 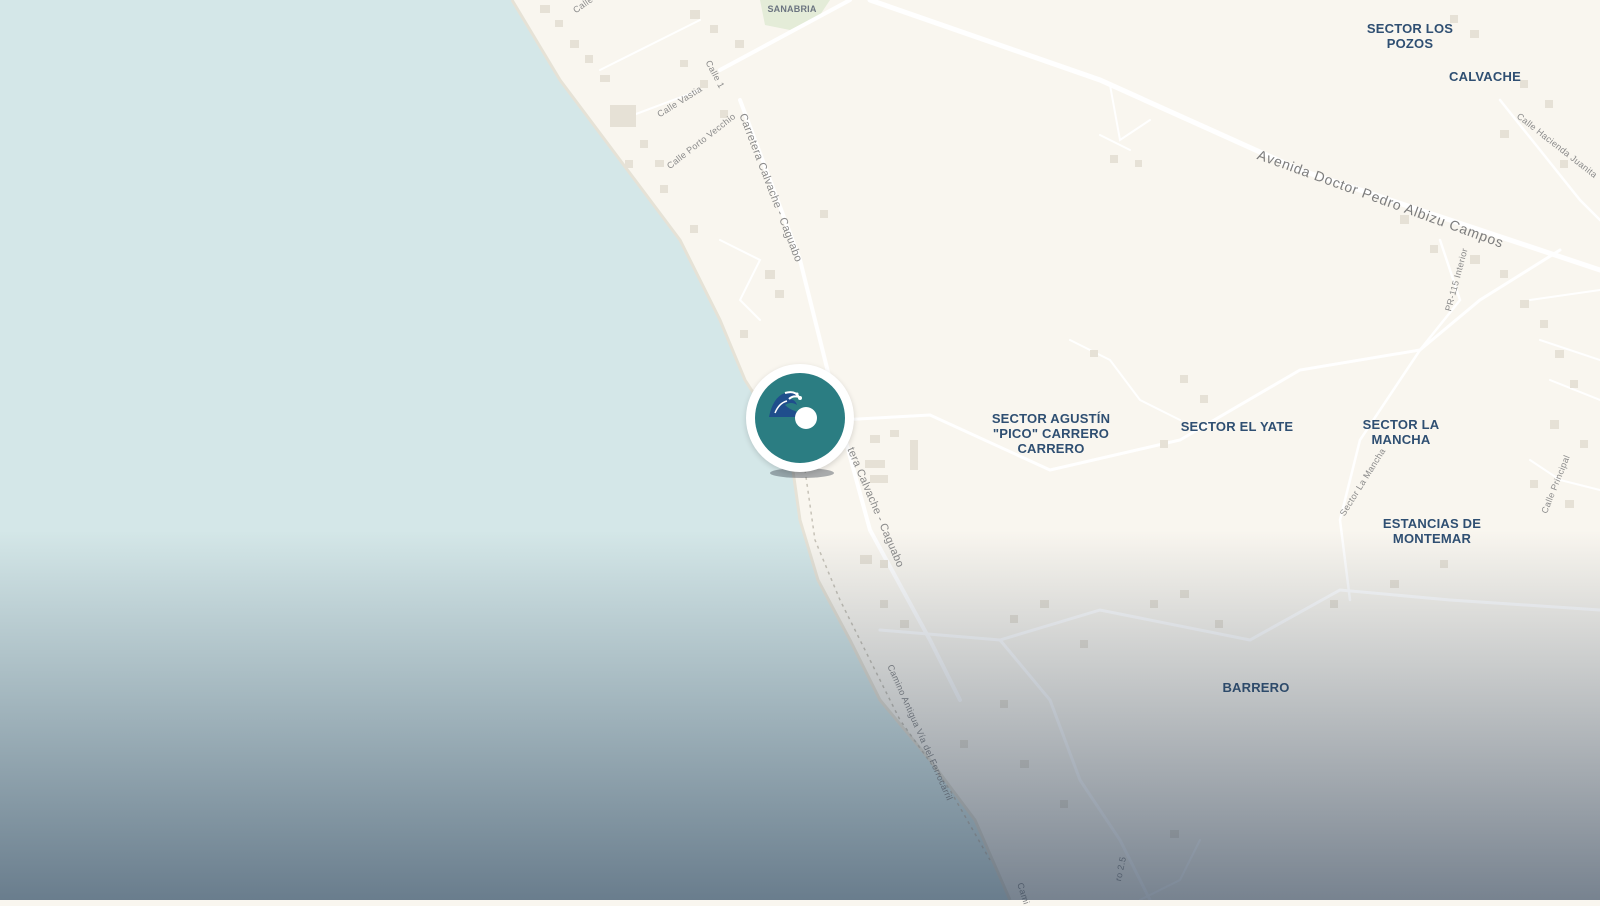 I want to click on place-label-la-mancha: SECTOR LA MANCHA, so click(x=1401, y=432).